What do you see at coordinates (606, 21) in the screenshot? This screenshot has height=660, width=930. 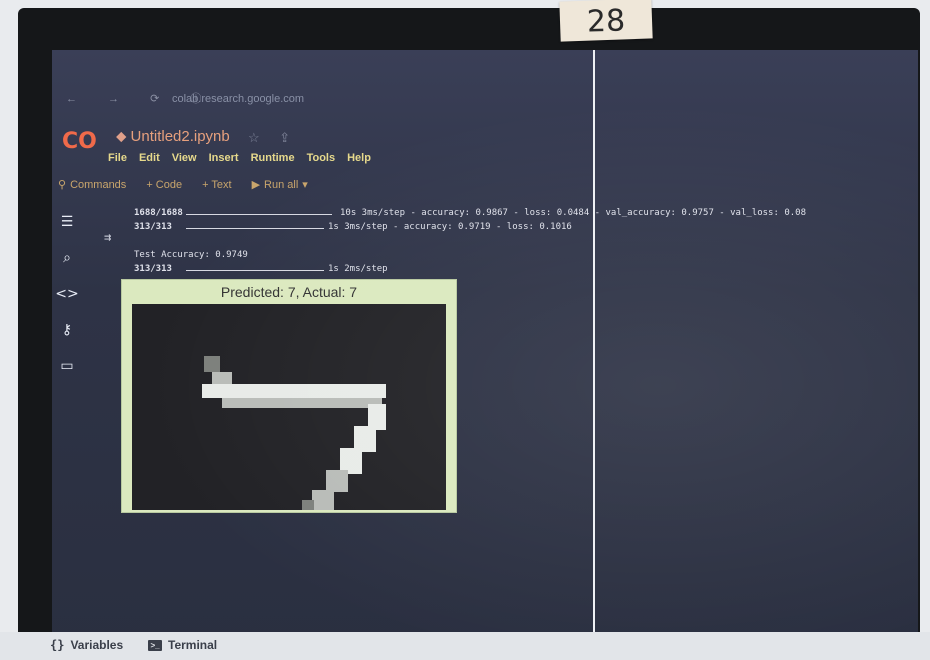 I see `sticky-label: 28` at bounding box center [606, 21].